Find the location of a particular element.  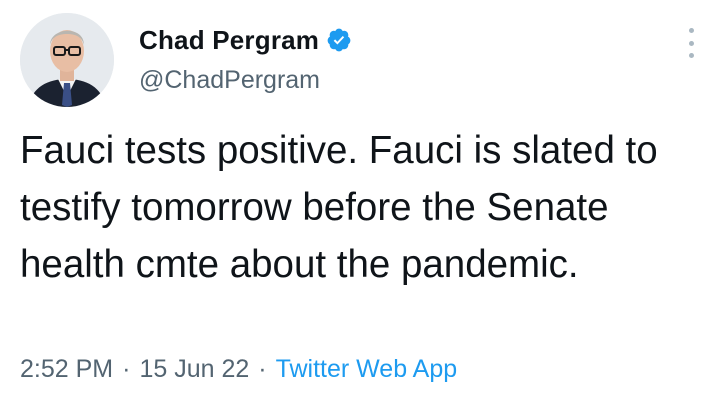

tweet-date: 15 Jun 22 is located at coordinates (194, 369).